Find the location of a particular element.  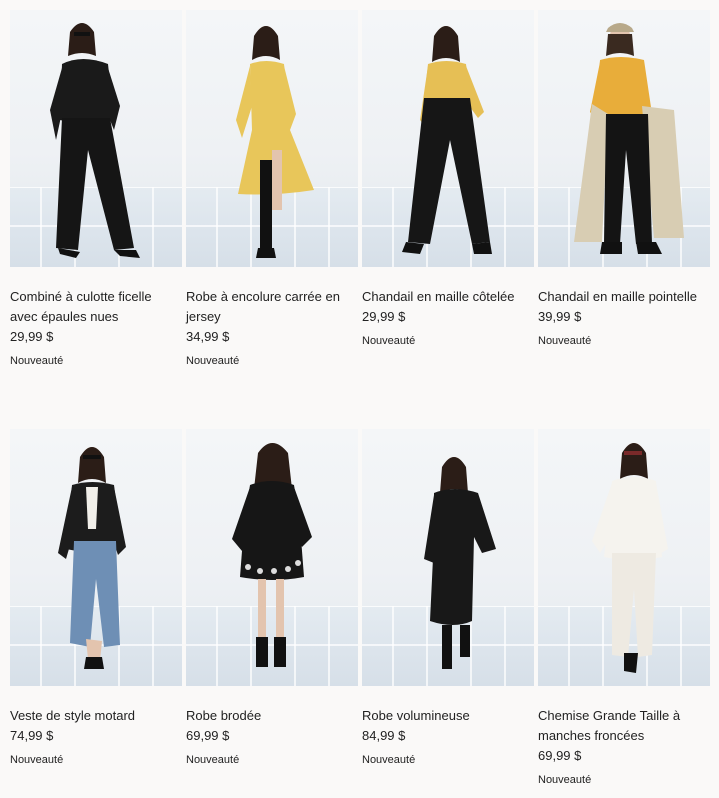

product-card: Robe volumineuse 84,99 $ Nouveauté is located at coordinates (448, 598).